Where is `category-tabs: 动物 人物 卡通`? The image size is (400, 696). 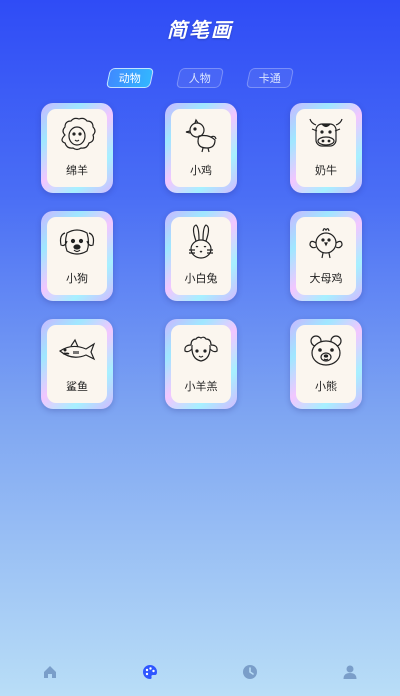
category-tabs: 动物 人物 卡通 is located at coordinates (200, 79).